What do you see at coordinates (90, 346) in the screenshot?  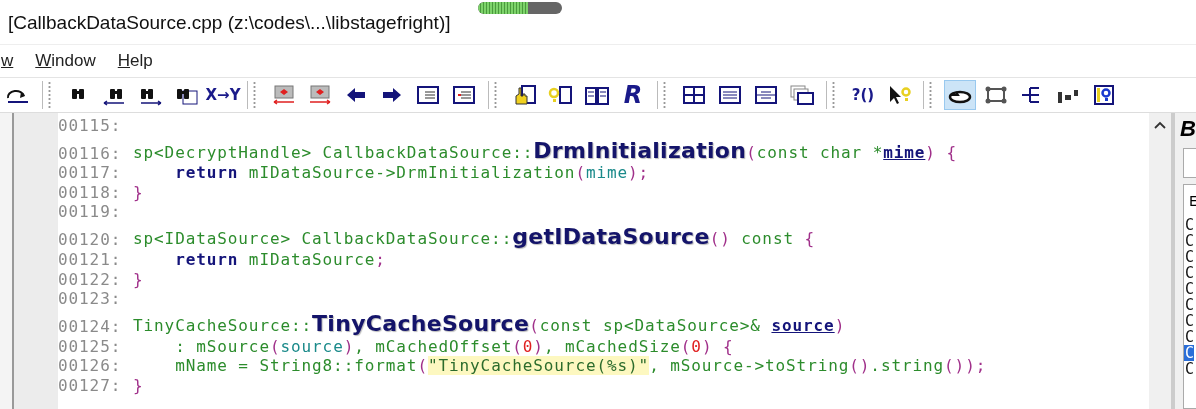 I see `line-number: 00125:` at bounding box center [90, 346].